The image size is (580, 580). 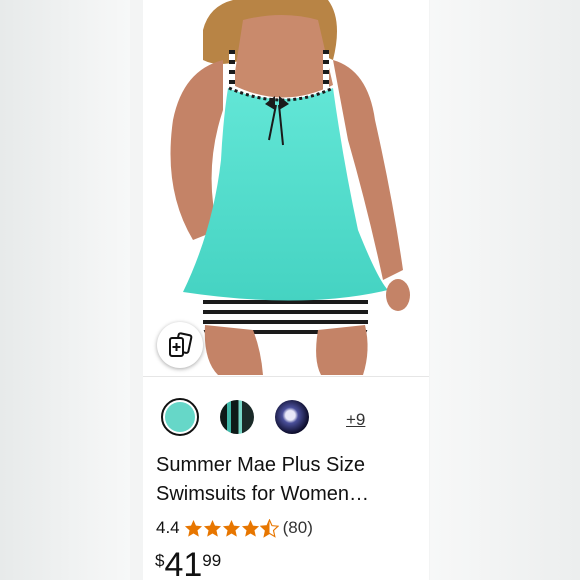 What do you see at coordinates (292, 417) in the screenshot?
I see `swatch-navy-floral` at bounding box center [292, 417].